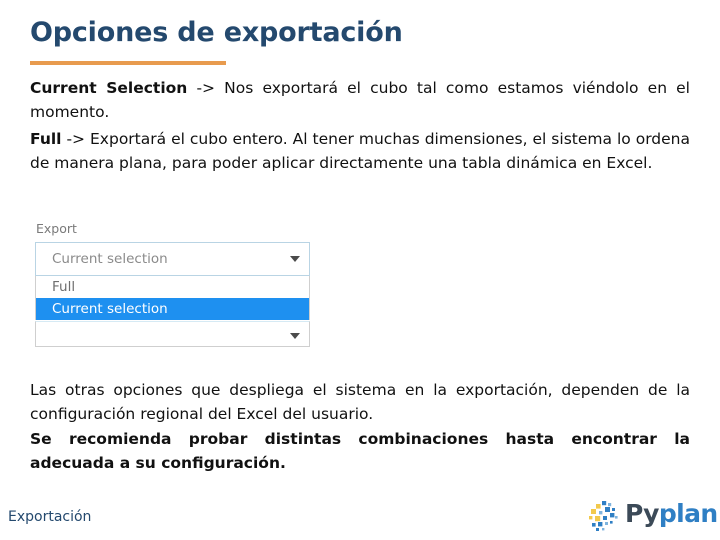 The width and height of the screenshot is (720, 540). What do you see at coordinates (109, 88) in the screenshot?
I see `paragraph-current-selection-term: Current Selection` at bounding box center [109, 88].